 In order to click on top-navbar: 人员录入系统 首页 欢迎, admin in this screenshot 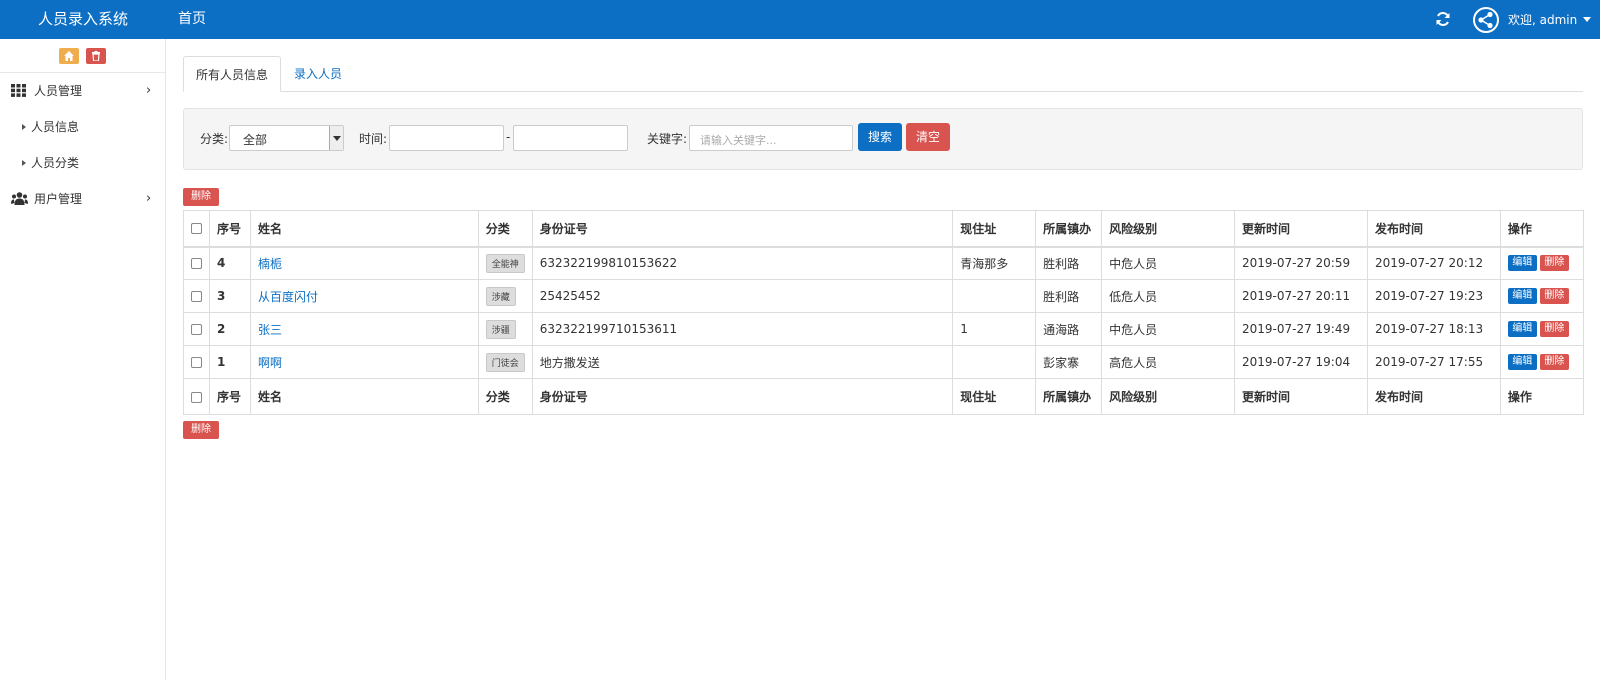, I will do `click(800, 19)`.